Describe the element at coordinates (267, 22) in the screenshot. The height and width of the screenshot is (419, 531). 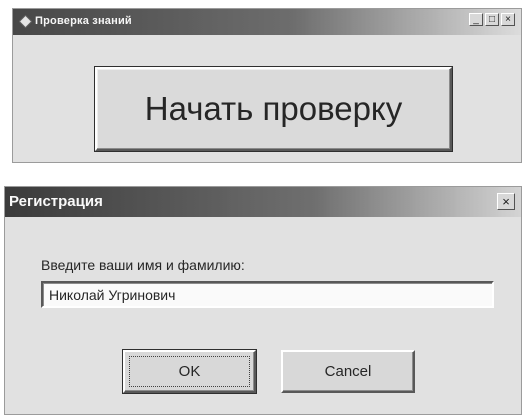
I see `main-window-titlebar: Проверка знаний _ □ ×` at that location.